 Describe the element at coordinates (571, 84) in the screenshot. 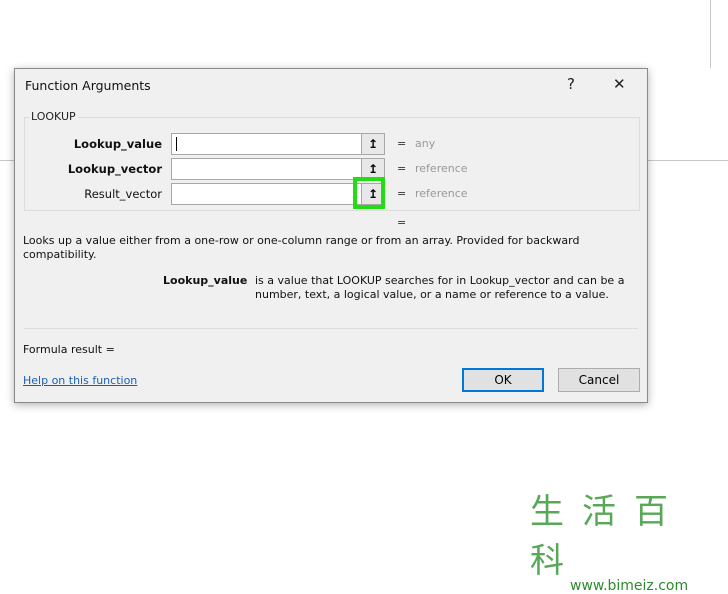

I see `help-button: ?` at that location.